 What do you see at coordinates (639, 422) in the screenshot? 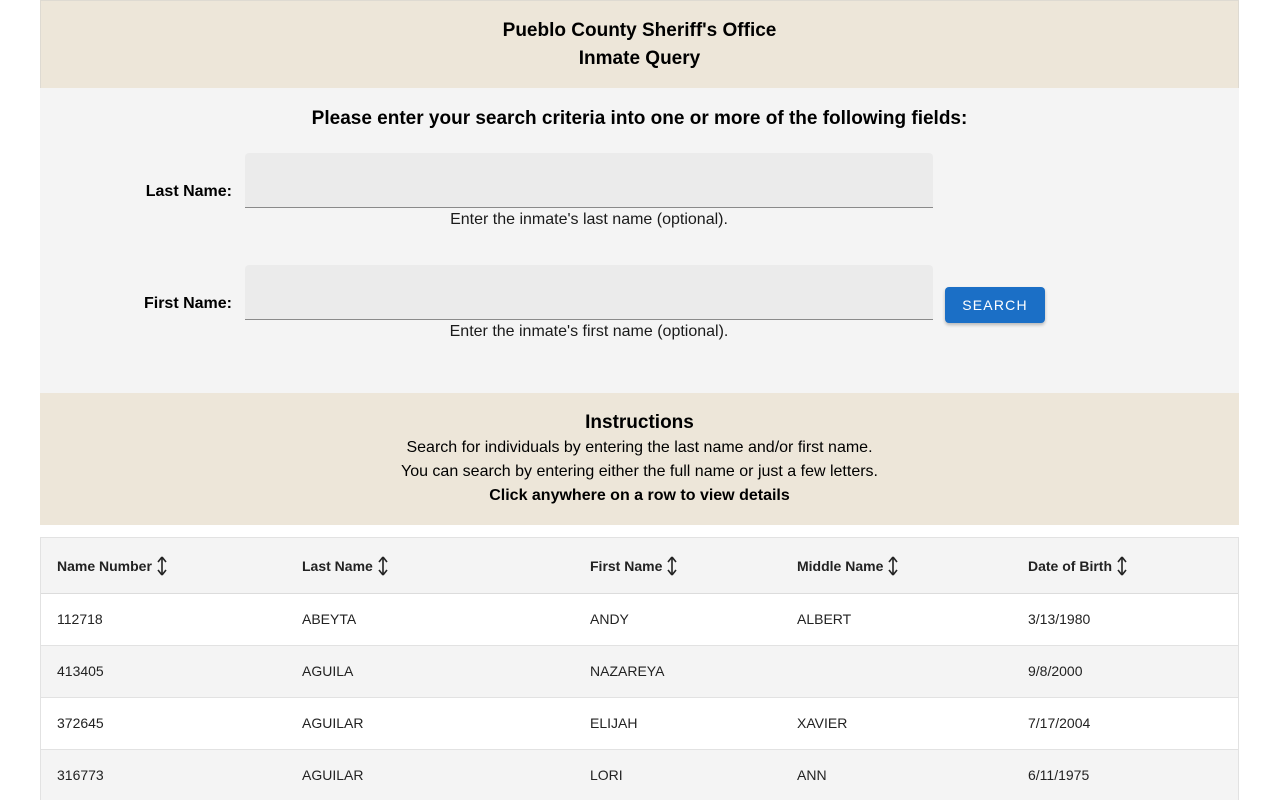
I see `instructions-title: Instructions` at bounding box center [639, 422].